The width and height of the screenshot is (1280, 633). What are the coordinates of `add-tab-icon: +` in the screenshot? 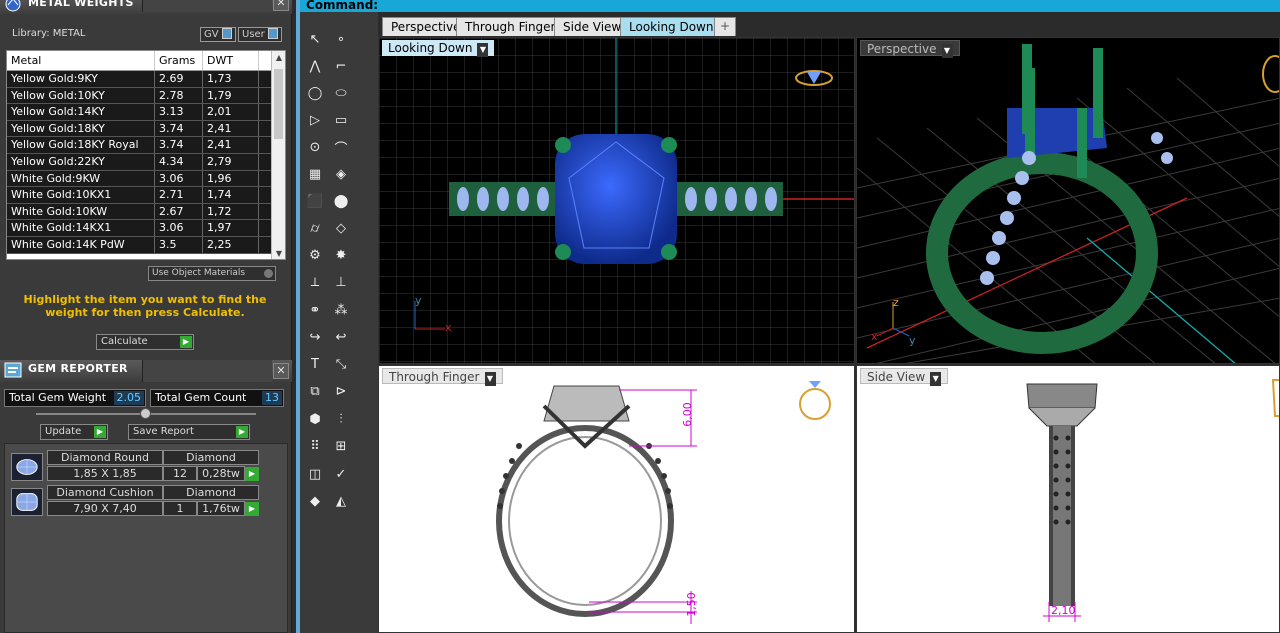 It's located at (725, 26).